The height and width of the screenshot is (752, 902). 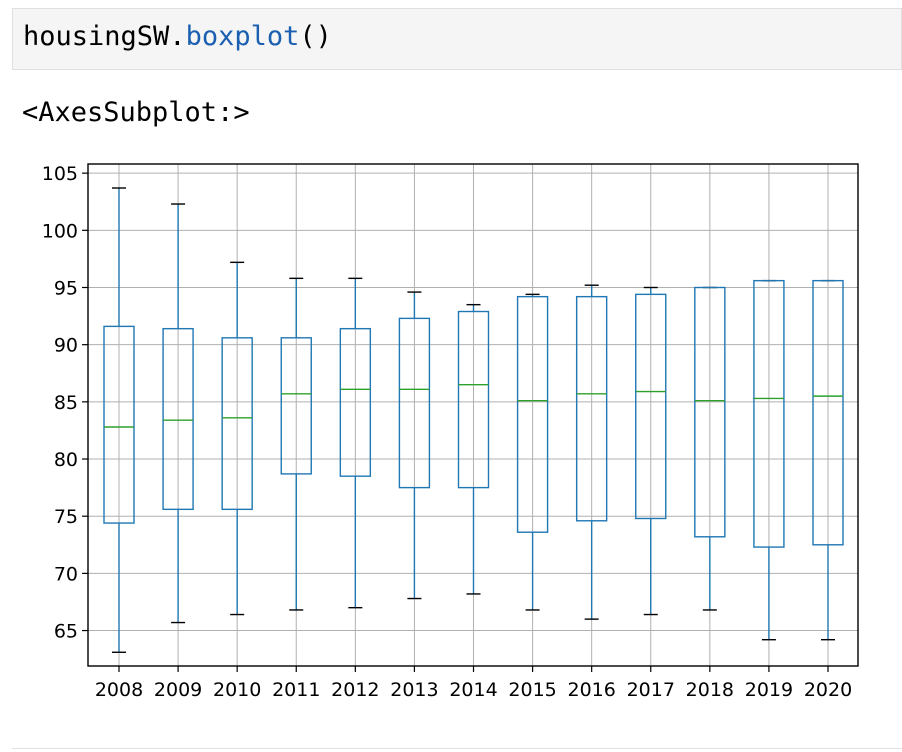 What do you see at coordinates (66, 517) in the screenshot?
I see `y-tick-label: 75` at bounding box center [66, 517].